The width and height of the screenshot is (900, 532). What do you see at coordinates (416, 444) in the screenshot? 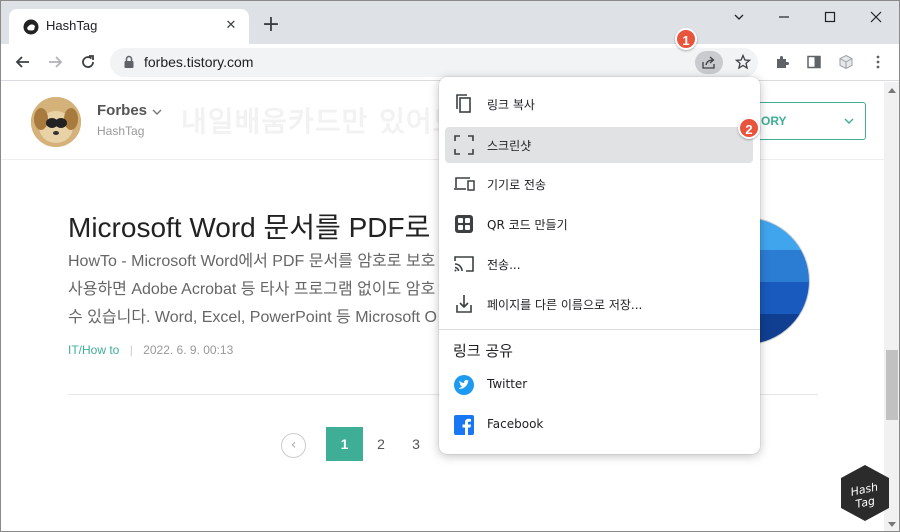
I see `page-3-button: 3` at bounding box center [416, 444].